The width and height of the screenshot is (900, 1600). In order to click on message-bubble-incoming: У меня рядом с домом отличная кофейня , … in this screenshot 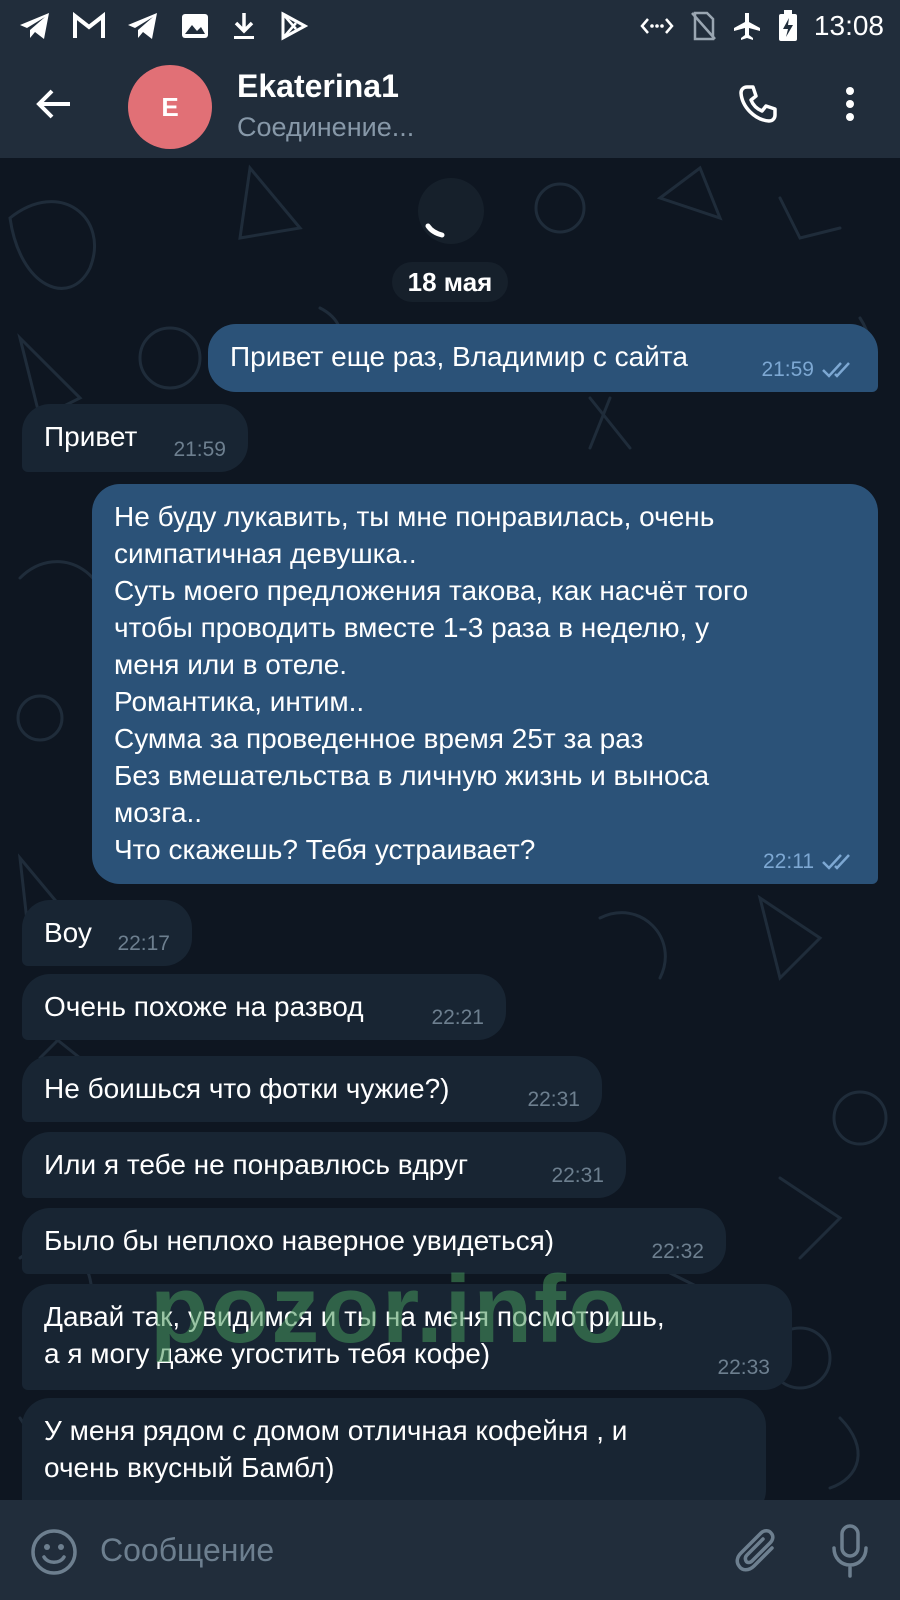, I will do `click(394, 1449)`.